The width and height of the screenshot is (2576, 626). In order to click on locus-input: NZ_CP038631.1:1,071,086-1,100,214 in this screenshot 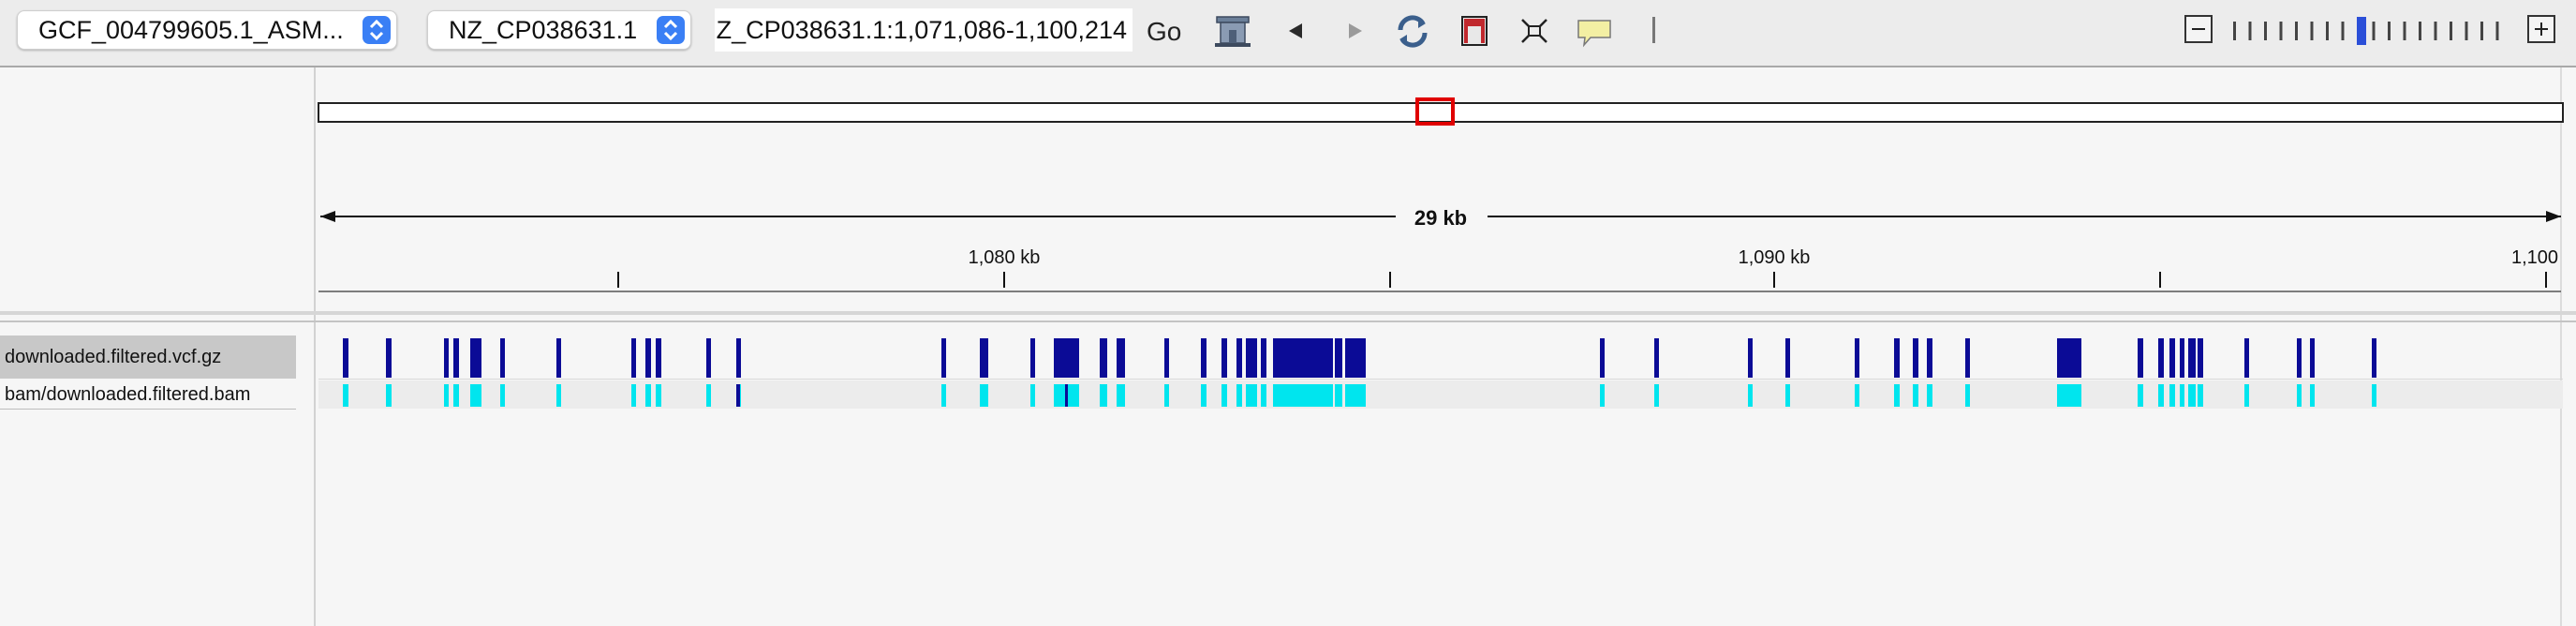, I will do `click(924, 30)`.